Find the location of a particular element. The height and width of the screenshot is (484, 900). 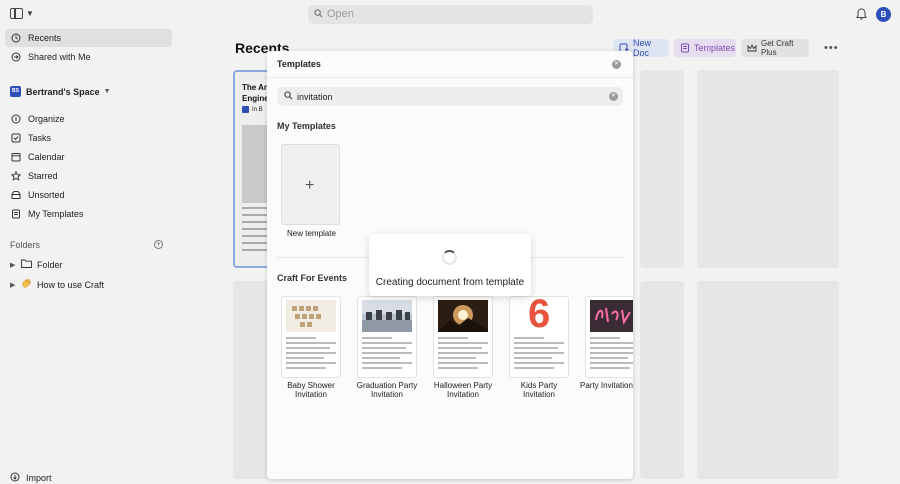

sidebar-item-unsorted: Unsorted is located at coordinates (88, 195).